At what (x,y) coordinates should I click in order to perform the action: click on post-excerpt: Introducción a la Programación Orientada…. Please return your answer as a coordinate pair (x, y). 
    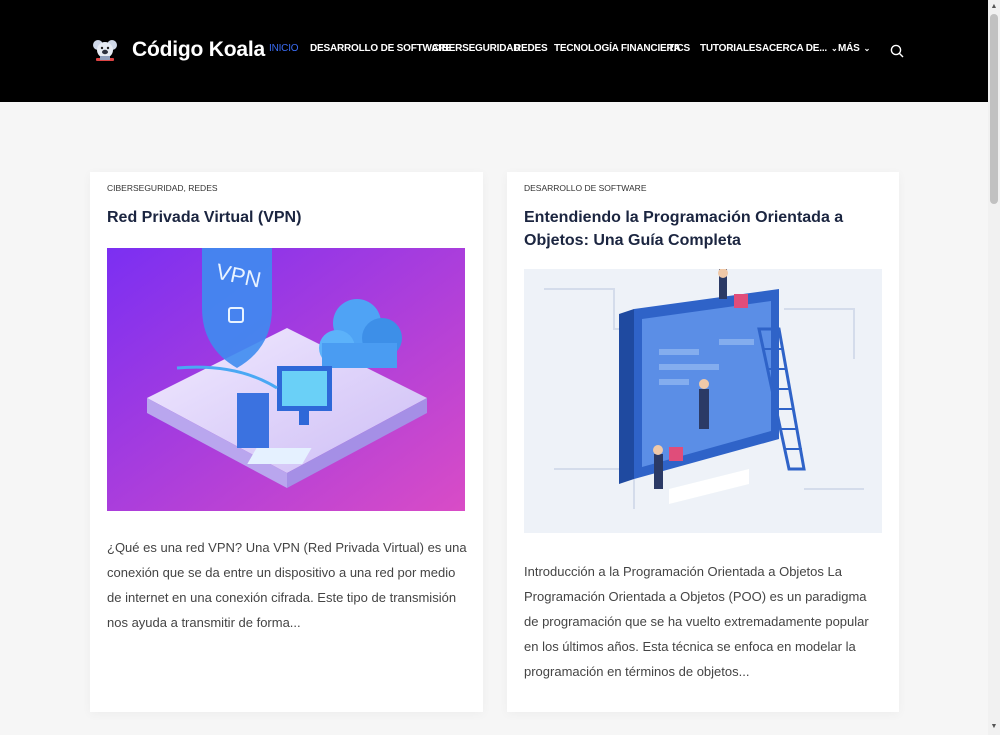
    Looking at the image, I should click on (696, 621).